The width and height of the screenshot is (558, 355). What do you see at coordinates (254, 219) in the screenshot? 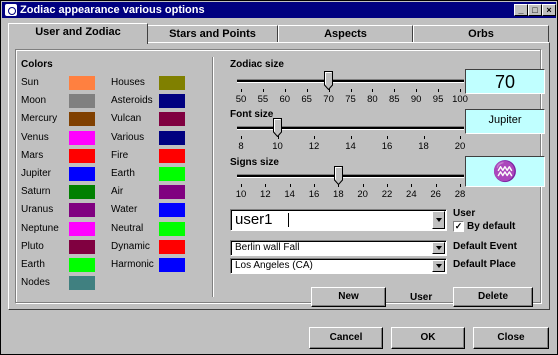
I see `user-combo-value: user1` at bounding box center [254, 219].